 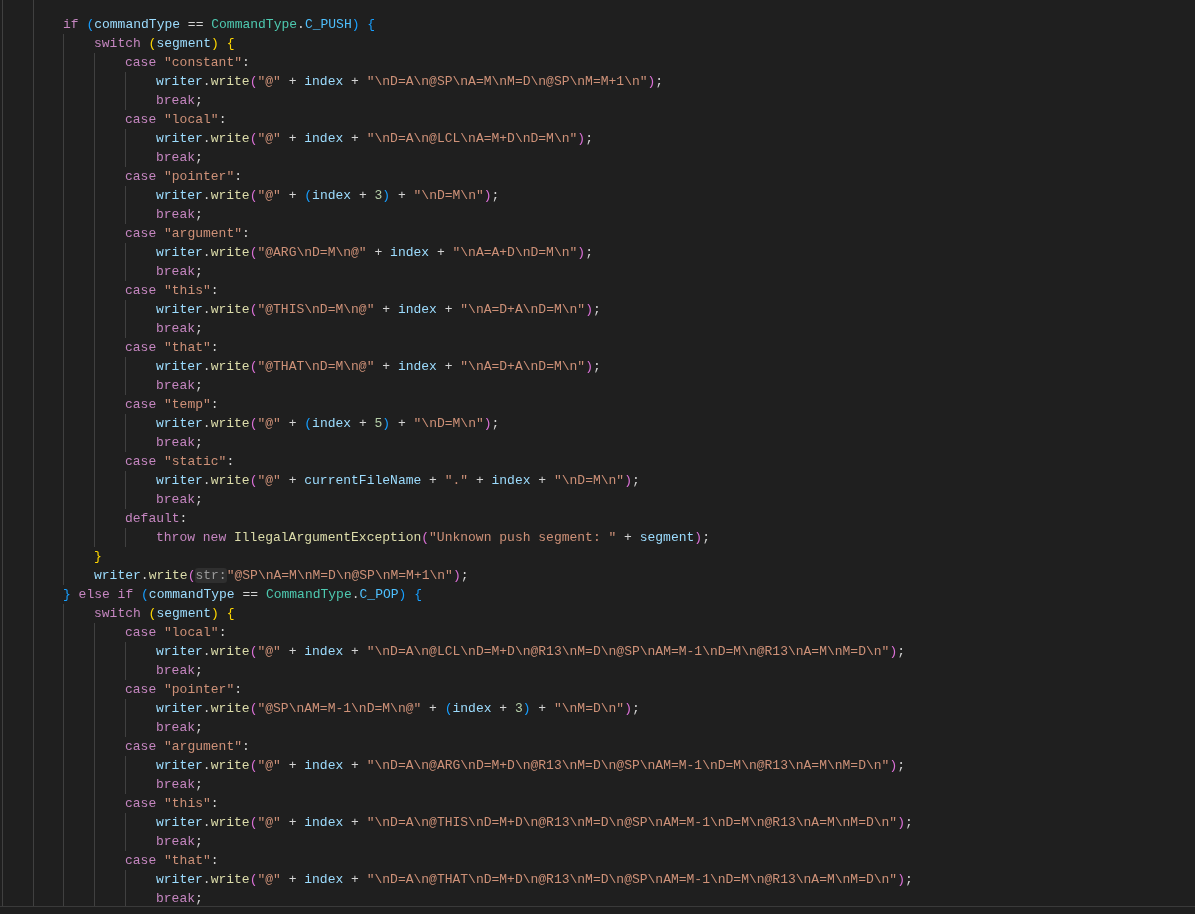 I want to click on code-line: writer.write("@" + index + "\nD=A\n@ARG\nD=M+D\n@R13\nM=D\n@SP\nAM=M-1\nD=M\n@R13\nA=M\nM=D\n");, so click(x=530, y=766).